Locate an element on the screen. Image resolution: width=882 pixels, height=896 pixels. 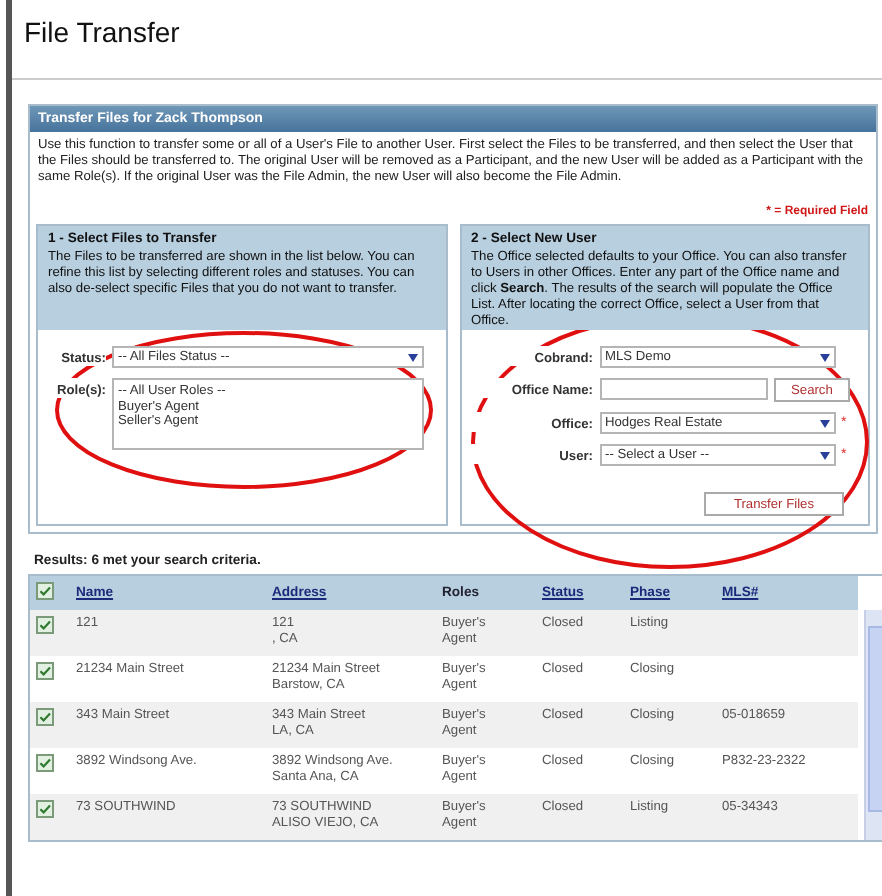
scrollbar is located at coordinates (873, 725).